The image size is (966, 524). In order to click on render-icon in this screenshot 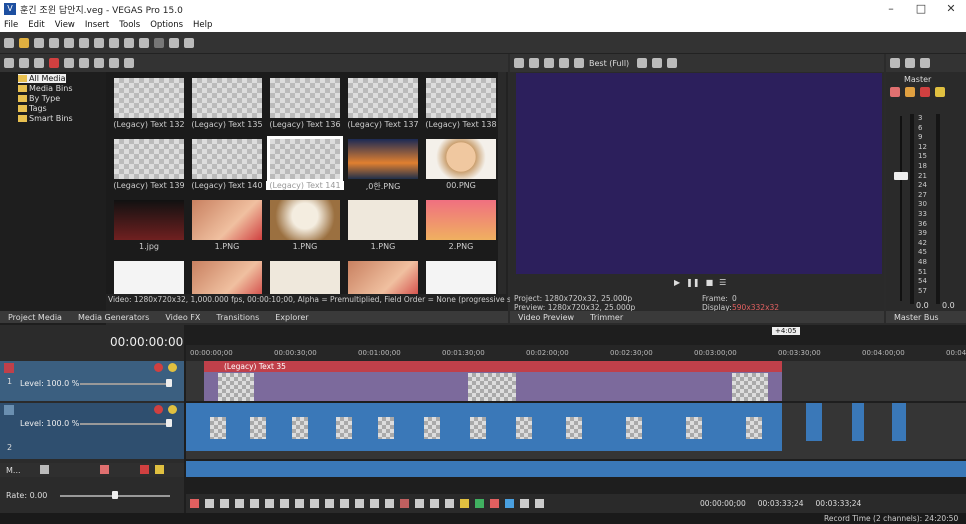, I will do `click(69, 42)`.